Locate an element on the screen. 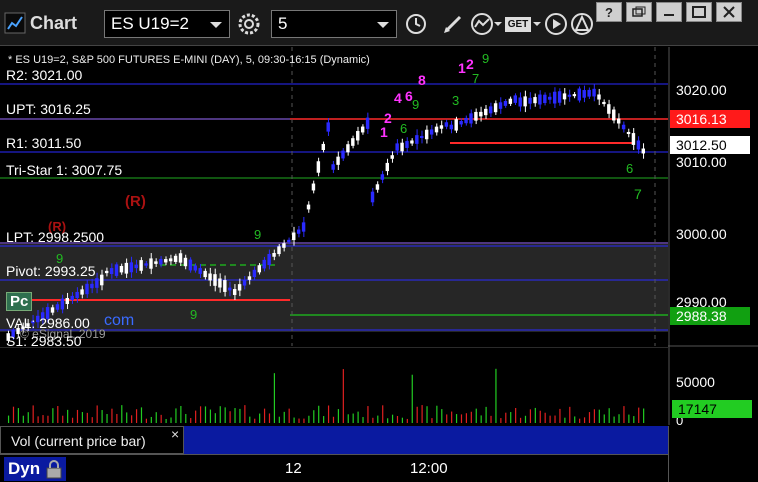 This screenshot has height=482, width=758. td-count-green-c: 3 is located at coordinates (455, 100).